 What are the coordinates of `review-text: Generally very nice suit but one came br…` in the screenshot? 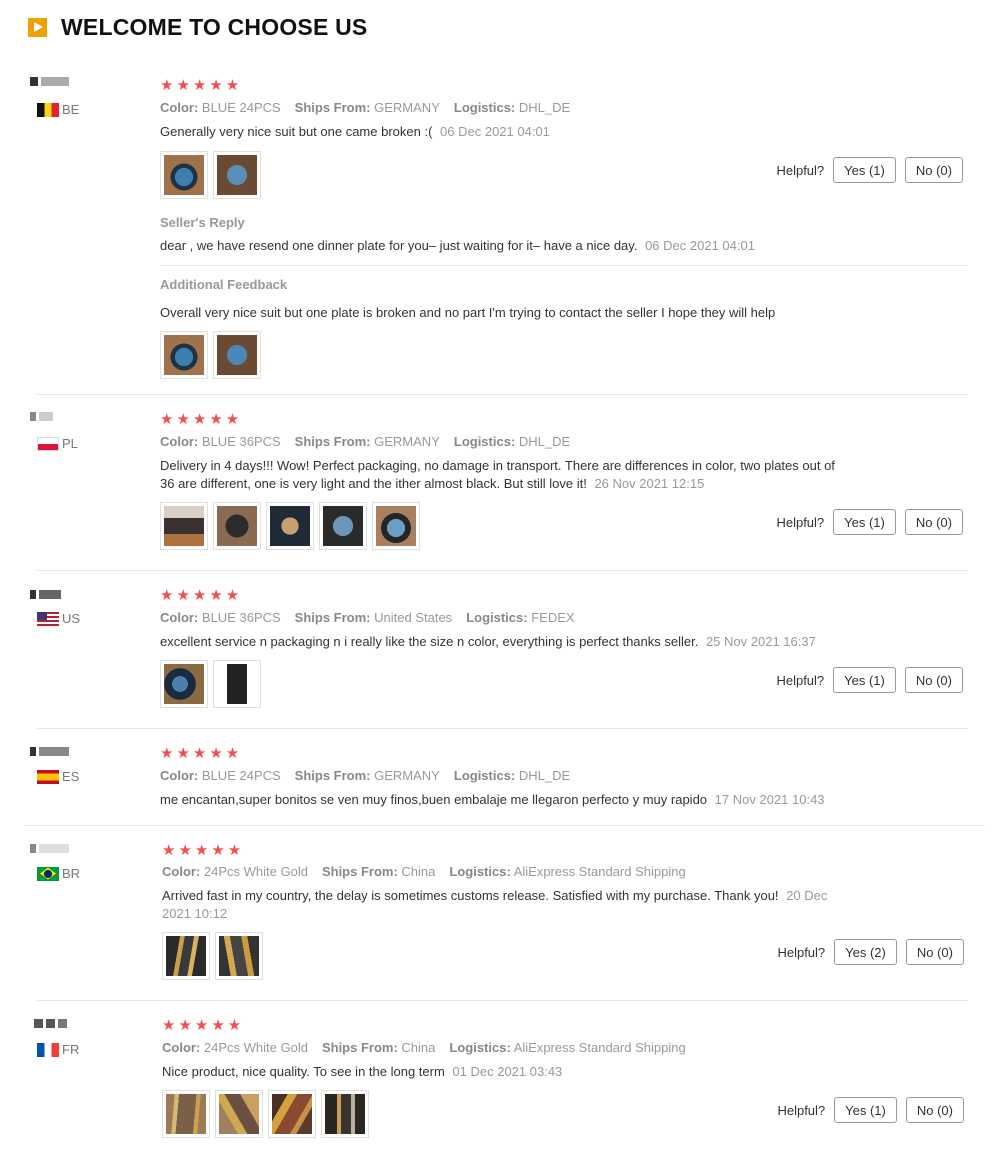 It's located at (355, 131).